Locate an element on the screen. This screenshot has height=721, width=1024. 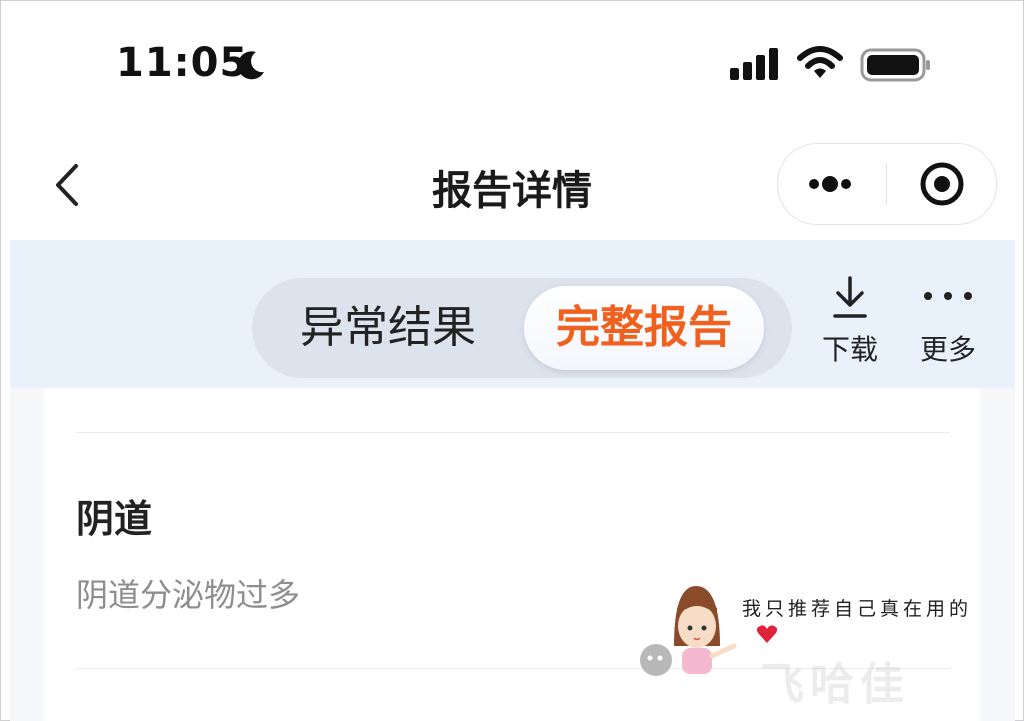
more-label: 更多 is located at coordinates (947, 349).